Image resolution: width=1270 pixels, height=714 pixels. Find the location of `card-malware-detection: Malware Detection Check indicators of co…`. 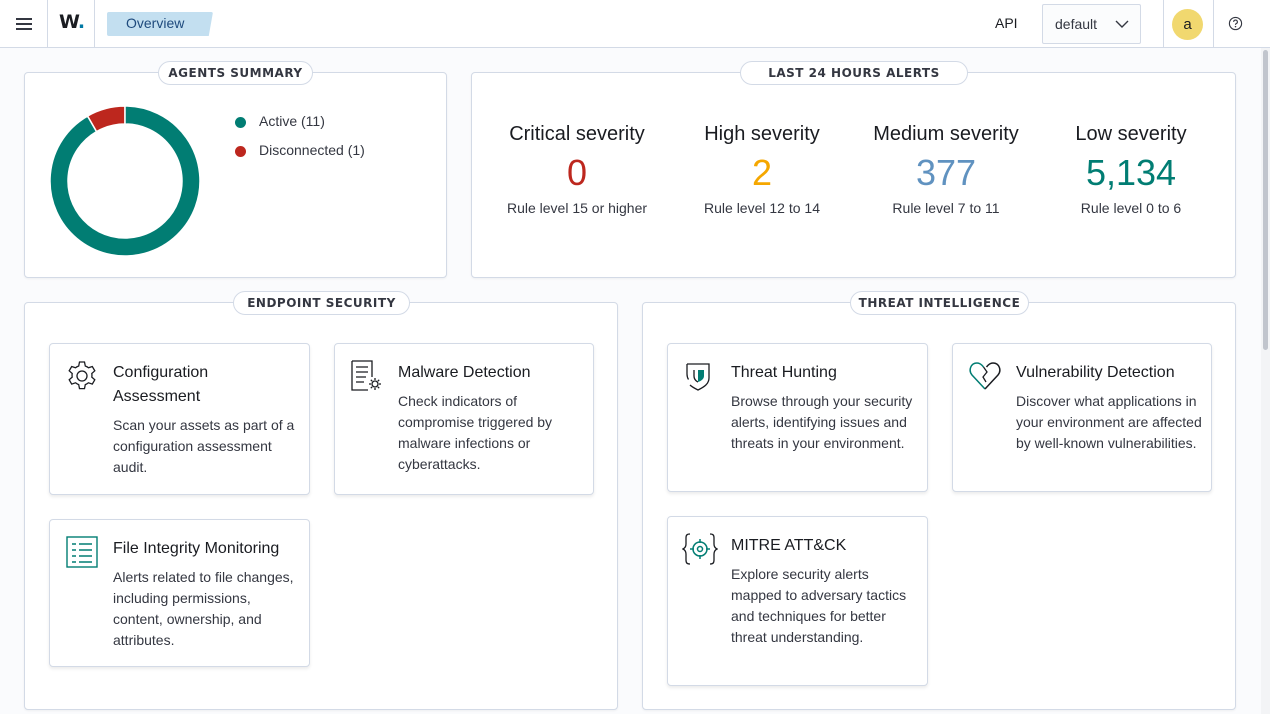

card-malware-detection: Malware Detection Check indicators of co… is located at coordinates (464, 419).